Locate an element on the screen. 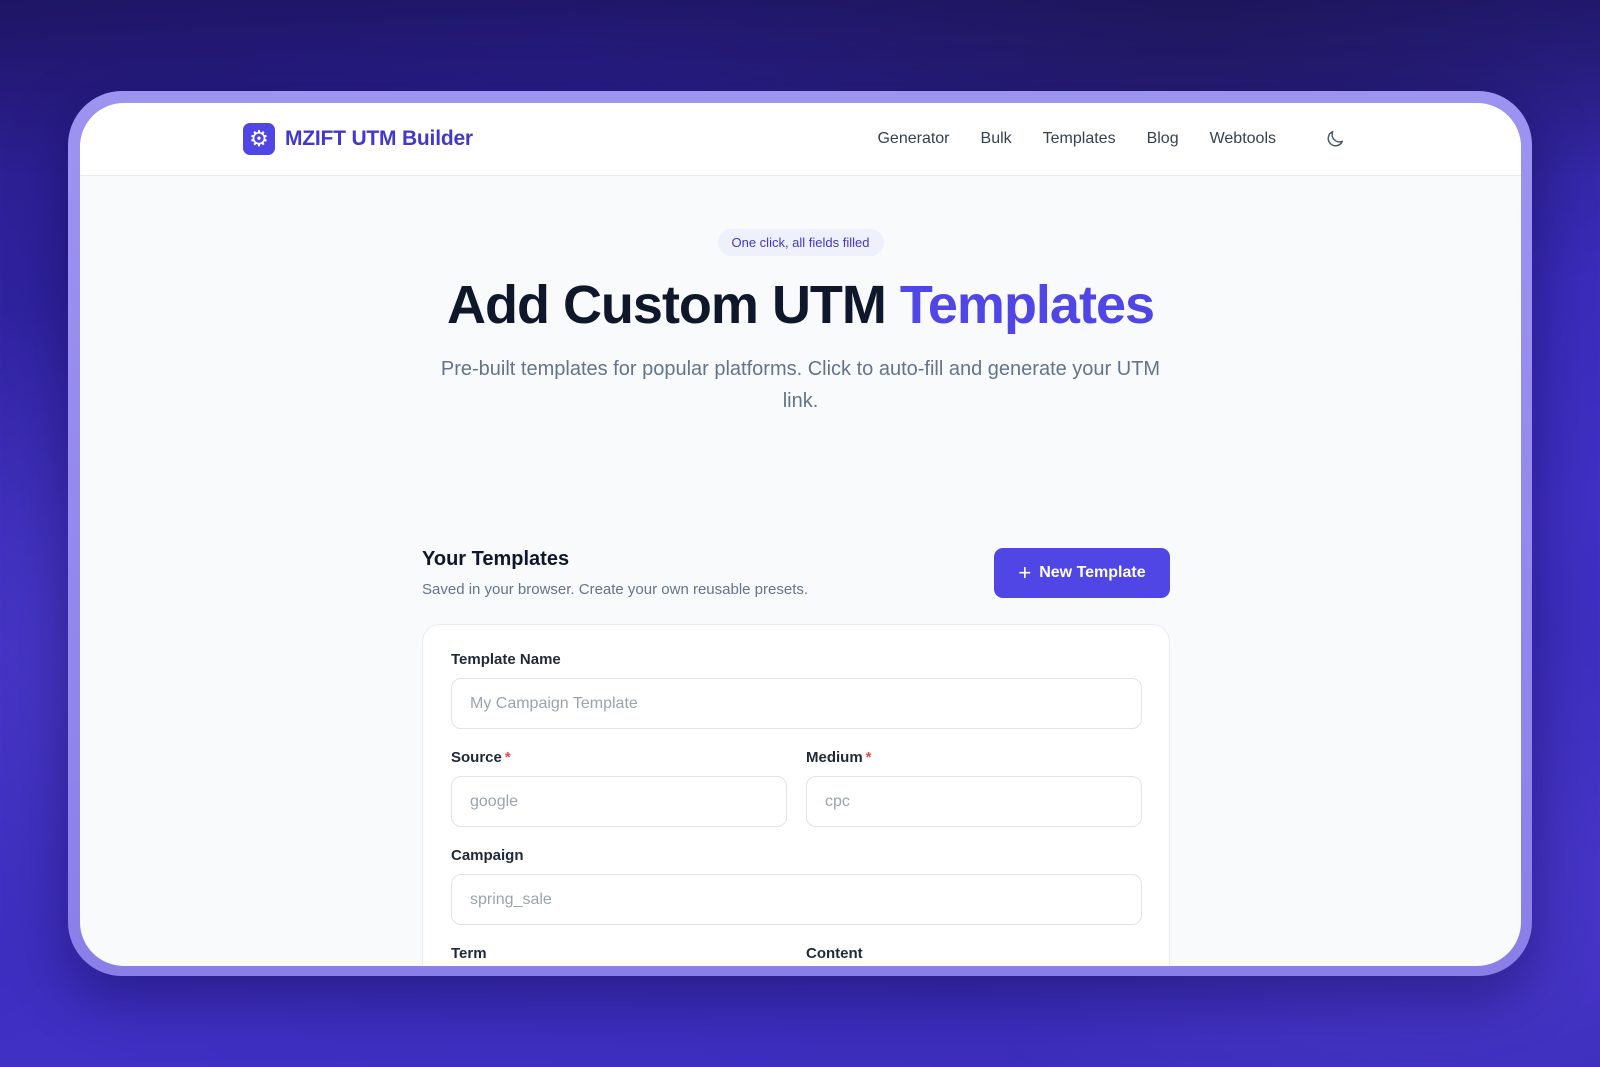 This screenshot has height=1067, width=1600. nav-link-bulk: Bulk is located at coordinates (996, 139).